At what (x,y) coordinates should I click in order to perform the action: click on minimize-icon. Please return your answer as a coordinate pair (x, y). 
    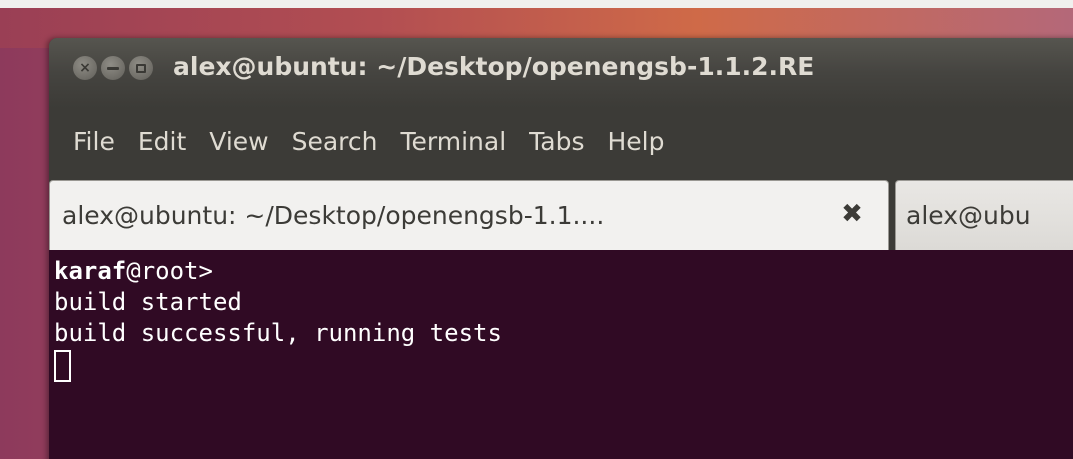
    Looking at the image, I should click on (113, 68).